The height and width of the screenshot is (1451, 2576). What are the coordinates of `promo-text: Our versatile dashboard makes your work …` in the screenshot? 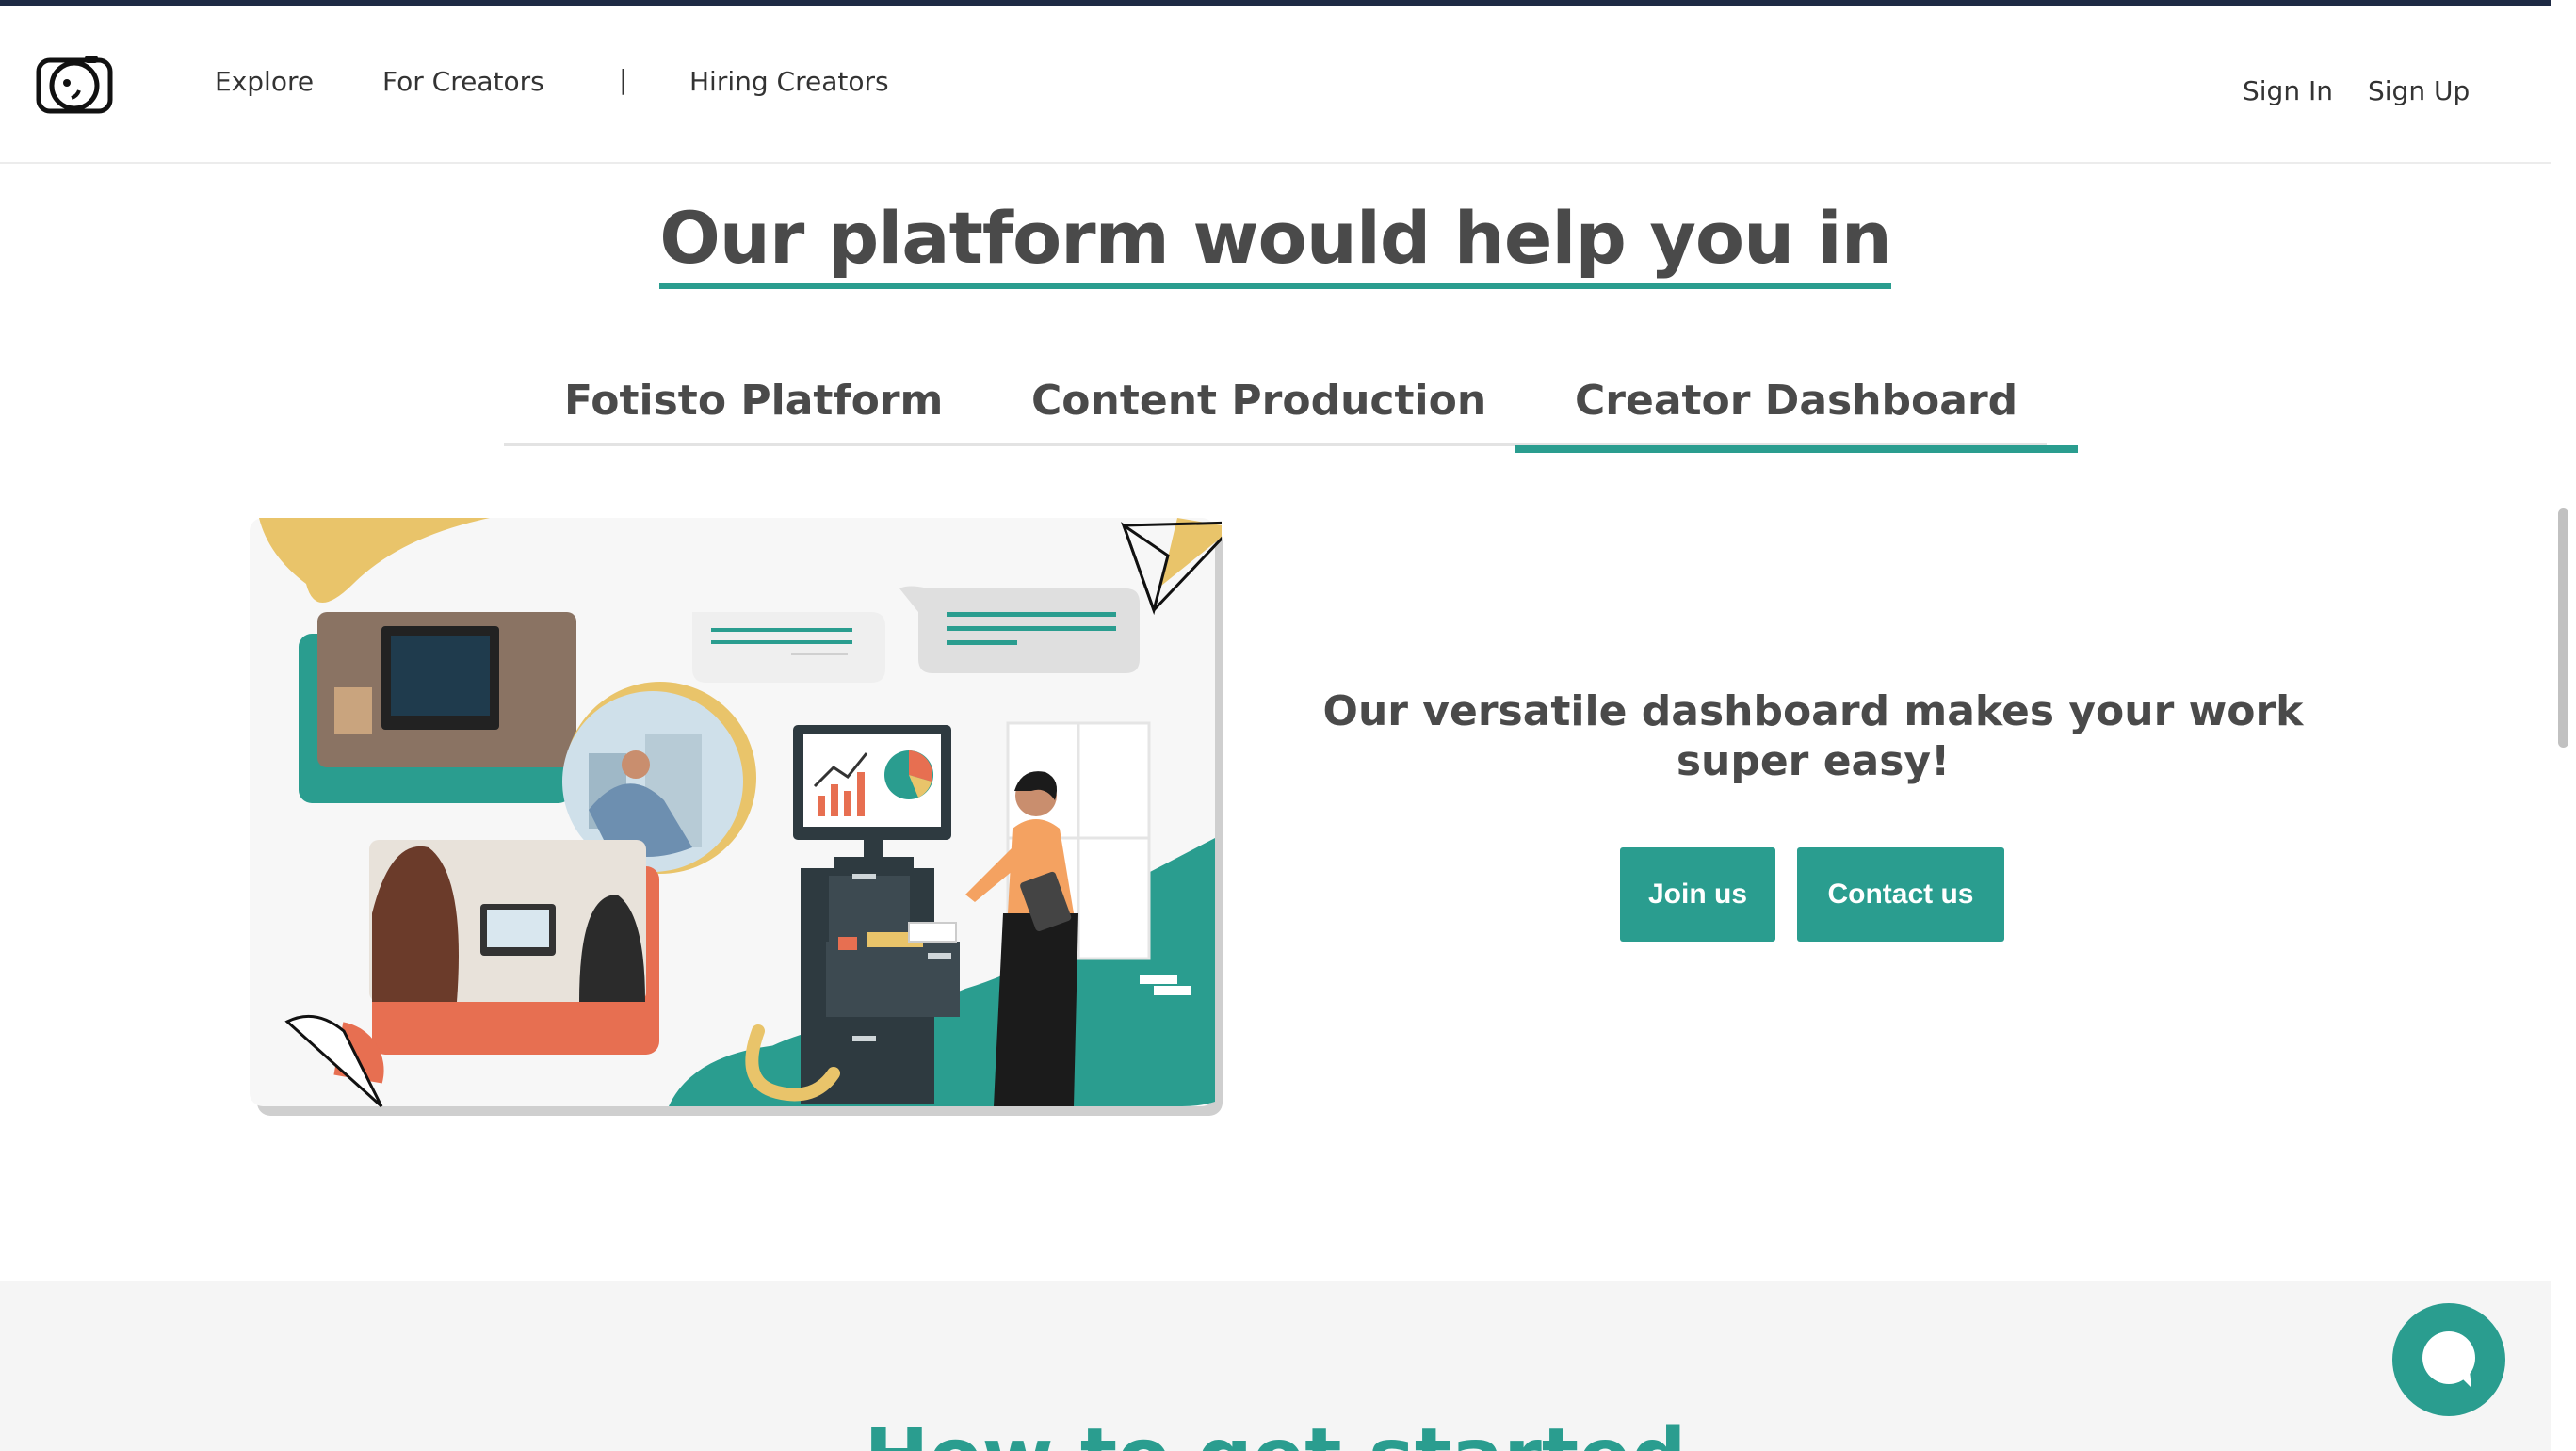 It's located at (1813, 736).